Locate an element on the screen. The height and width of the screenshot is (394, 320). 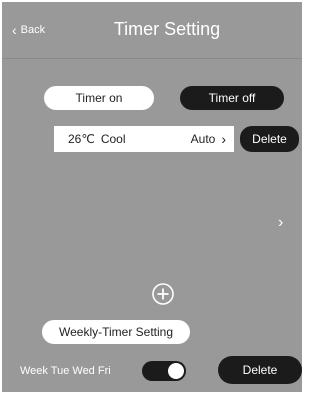
weekly-days-label: Week Tue Wed Fri is located at coordinates (65, 371).